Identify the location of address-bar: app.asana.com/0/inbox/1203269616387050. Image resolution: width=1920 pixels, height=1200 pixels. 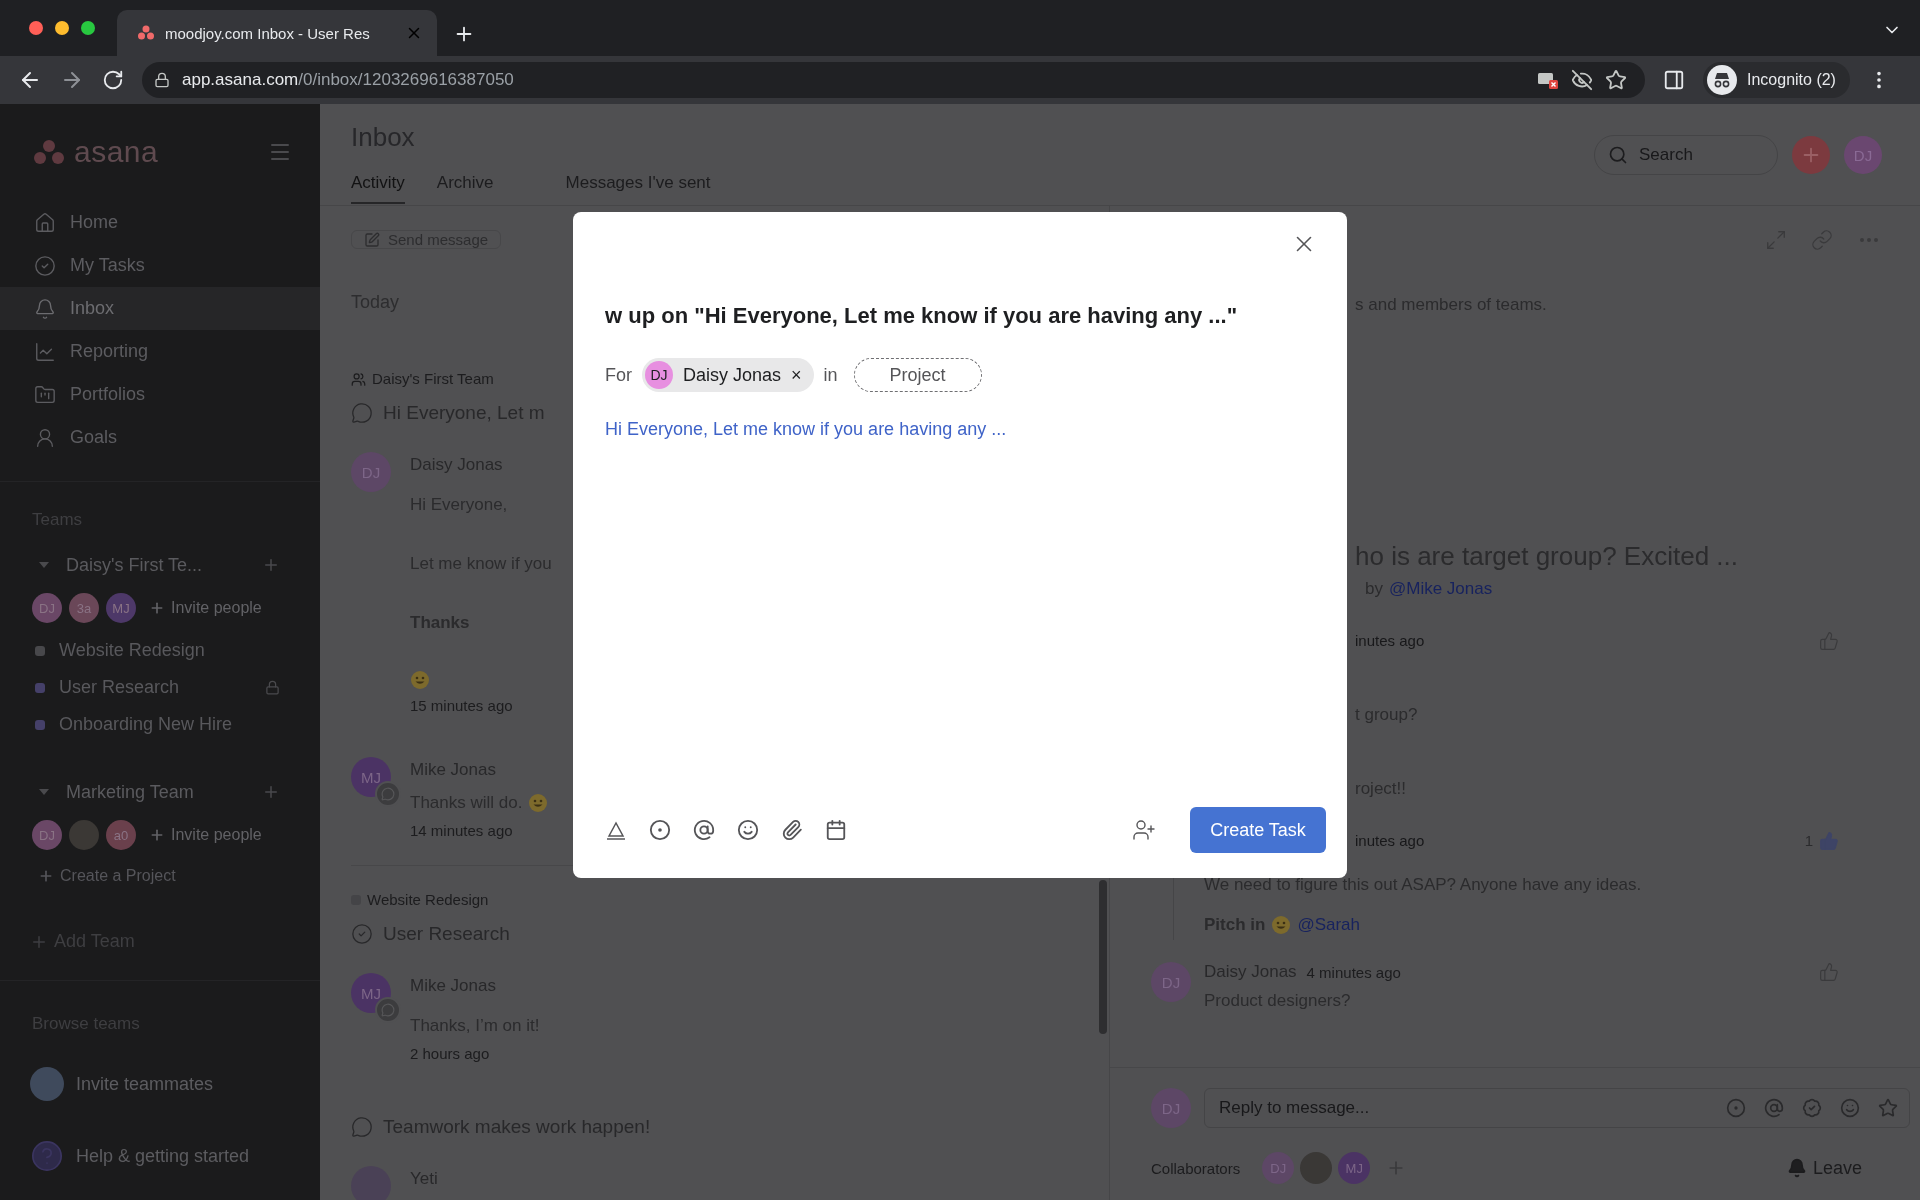
(893, 80).